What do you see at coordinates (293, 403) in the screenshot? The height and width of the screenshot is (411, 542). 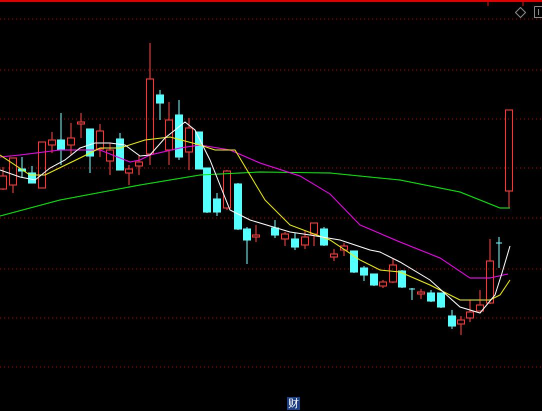 I see `bottom-tab: 财` at bounding box center [293, 403].